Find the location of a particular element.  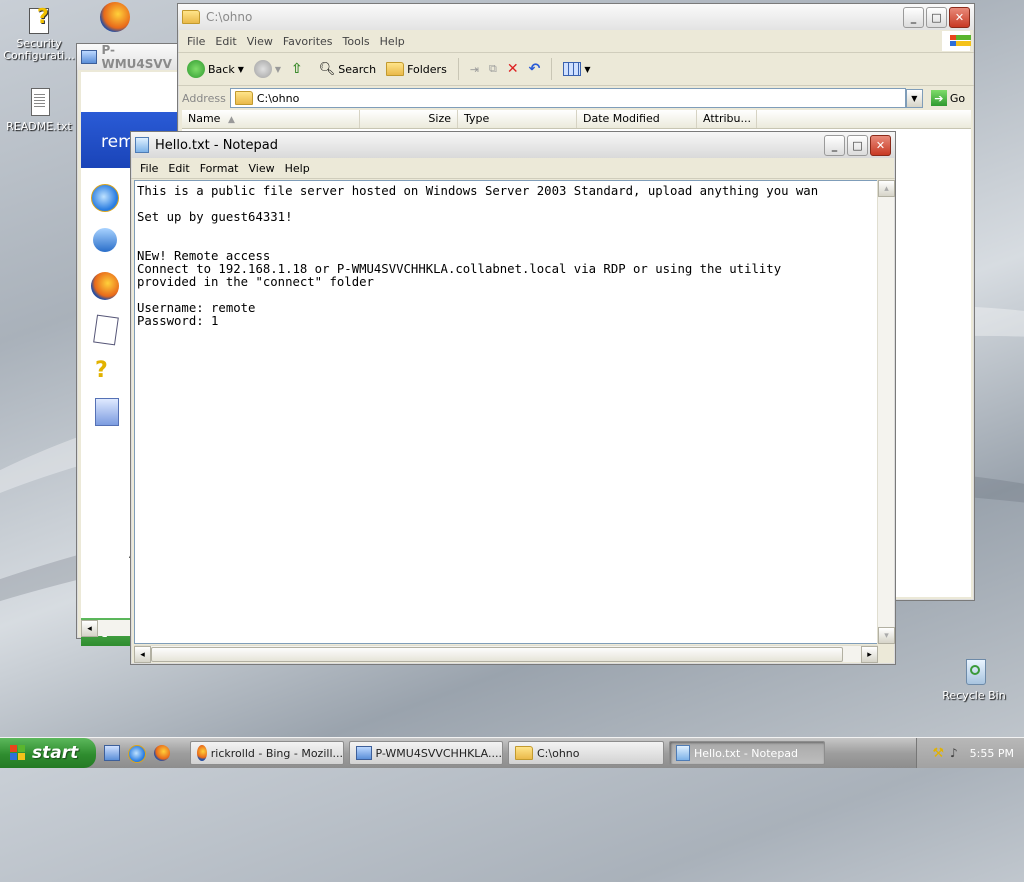

column-name: Name ▲ is located at coordinates (271, 119).